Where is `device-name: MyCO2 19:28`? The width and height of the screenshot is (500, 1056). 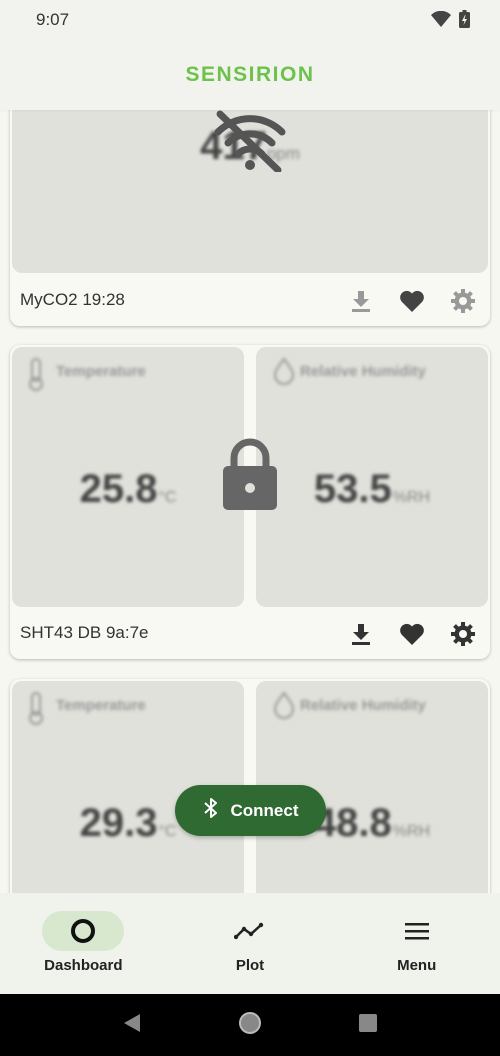
device-name: MyCO2 19:28 is located at coordinates (72, 299).